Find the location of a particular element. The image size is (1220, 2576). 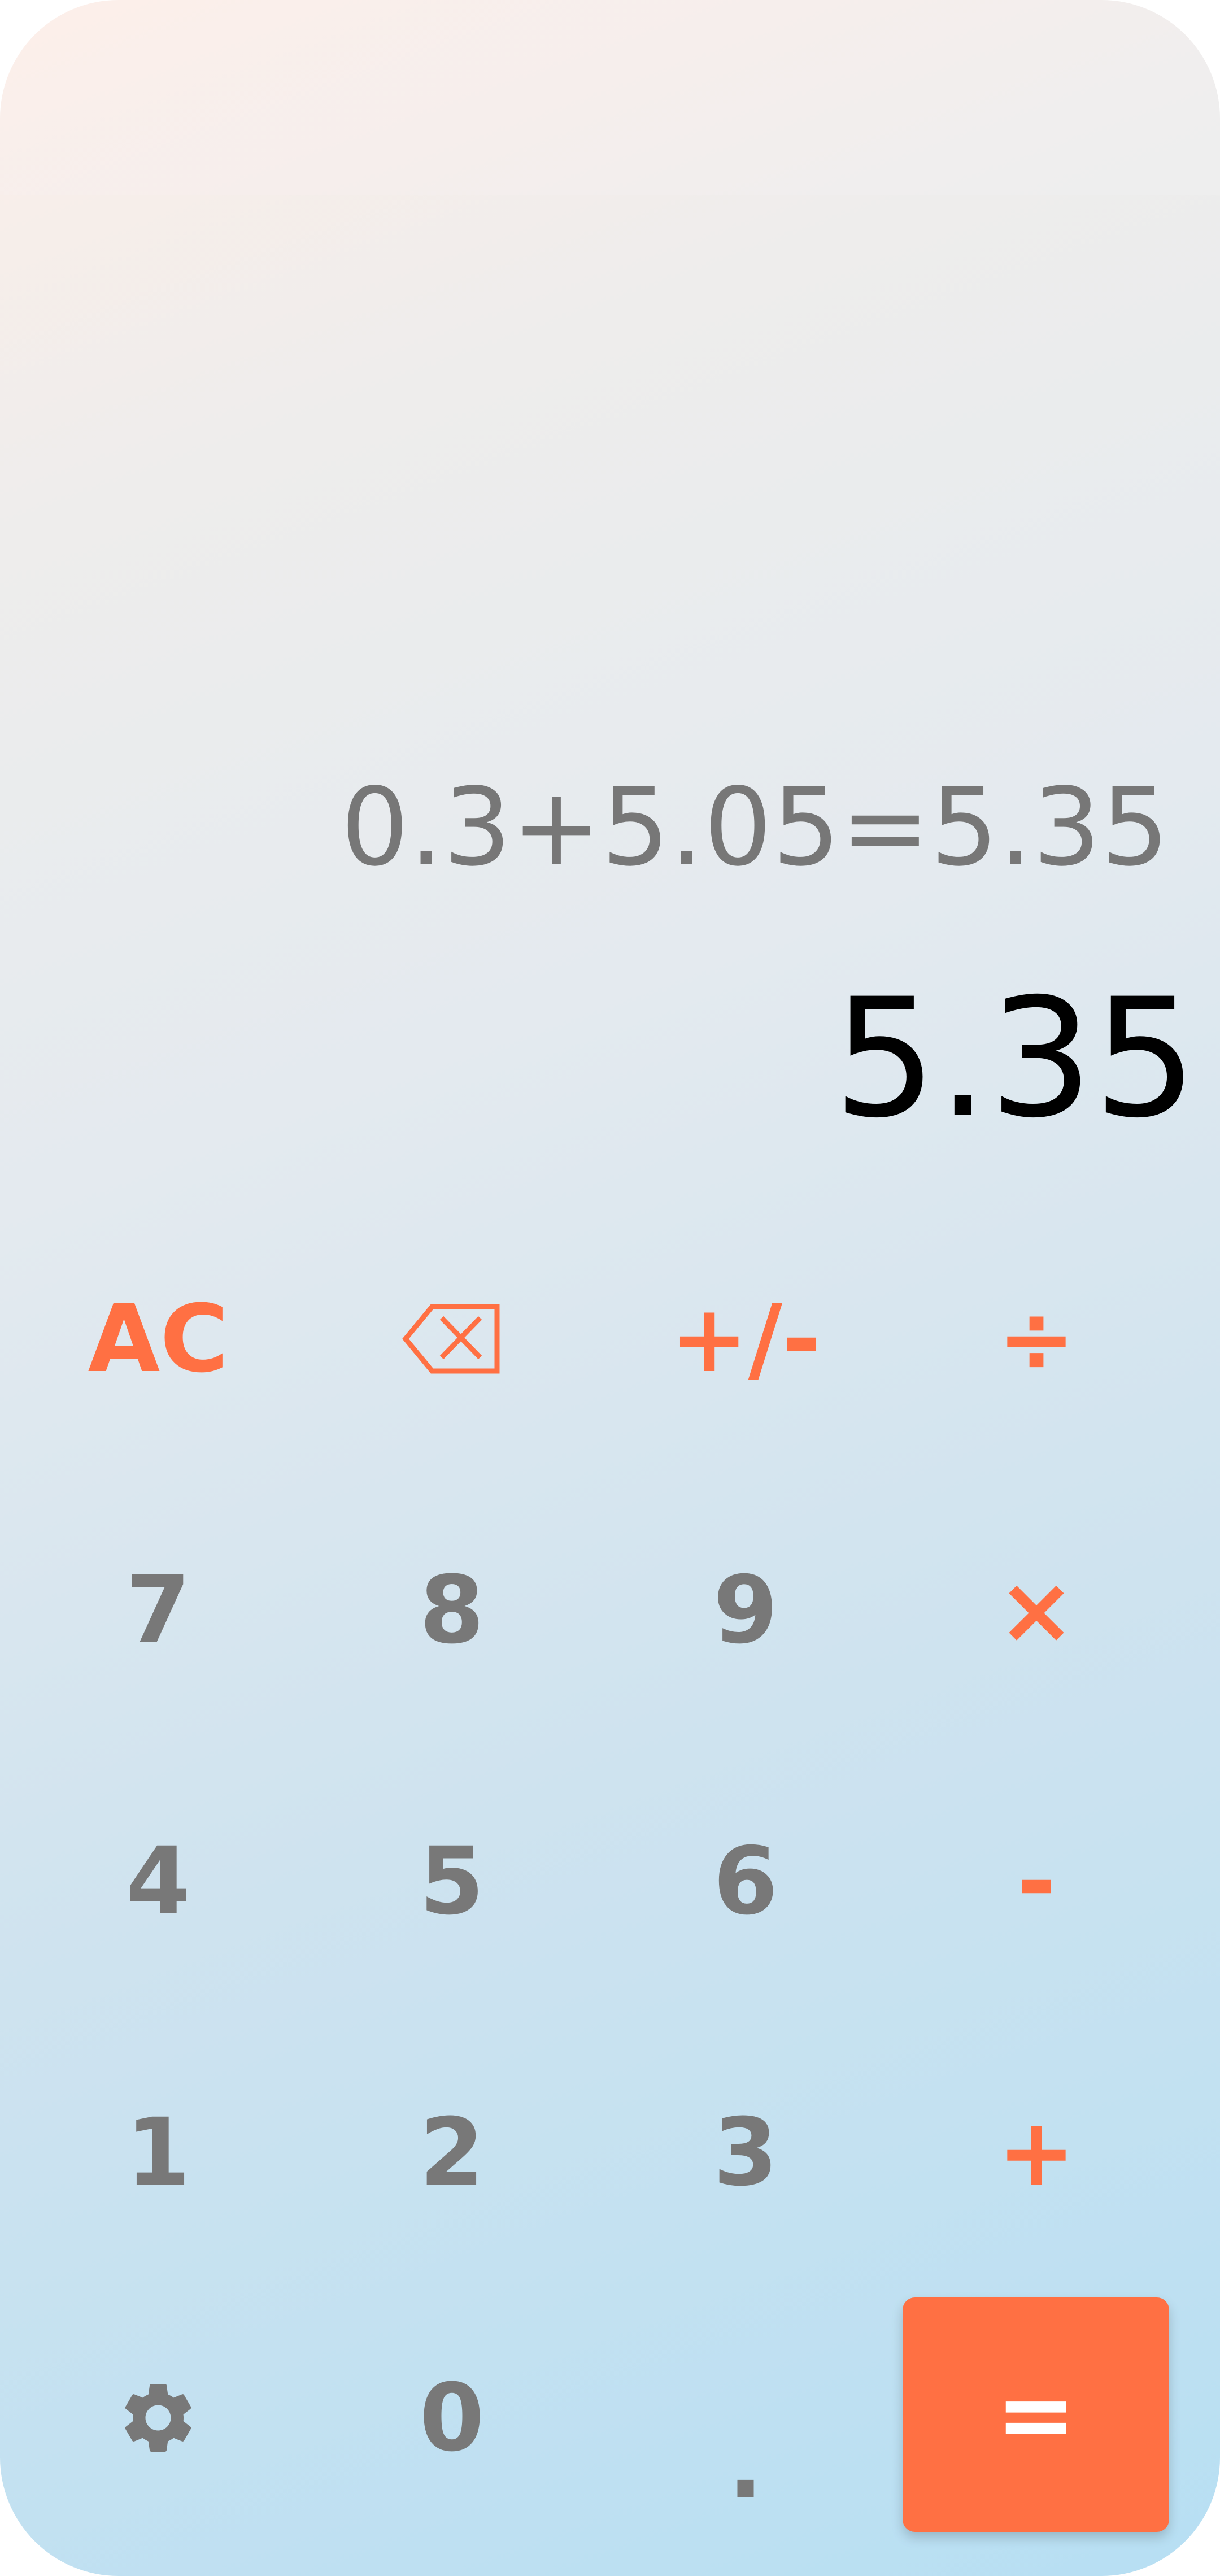

digit-0-button: 0 is located at coordinates (452, 2418).